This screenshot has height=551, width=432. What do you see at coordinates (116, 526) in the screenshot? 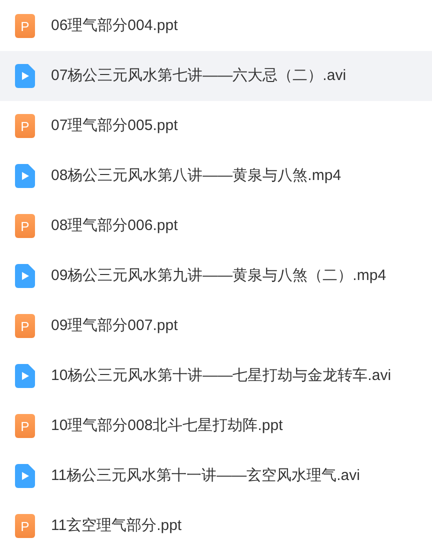
I see `file-name: 11玄空理气部分.ppt` at bounding box center [116, 526].